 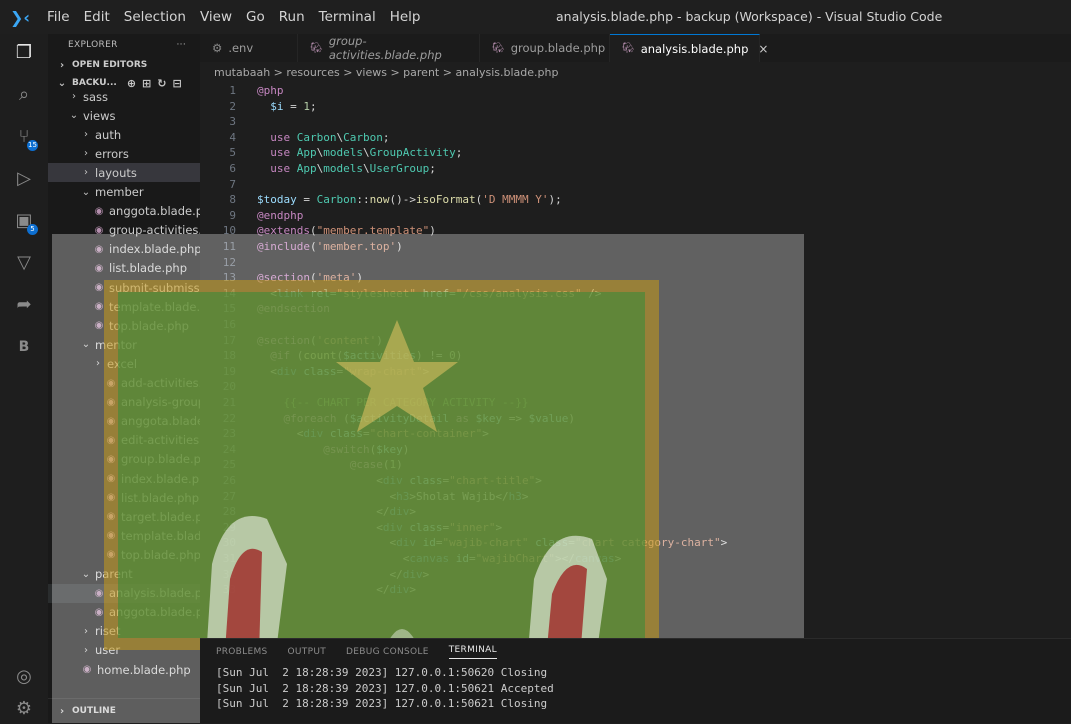 What do you see at coordinates (124, 459) in the screenshot?
I see `file-item: ◉ group.blade.php` at bounding box center [124, 459].